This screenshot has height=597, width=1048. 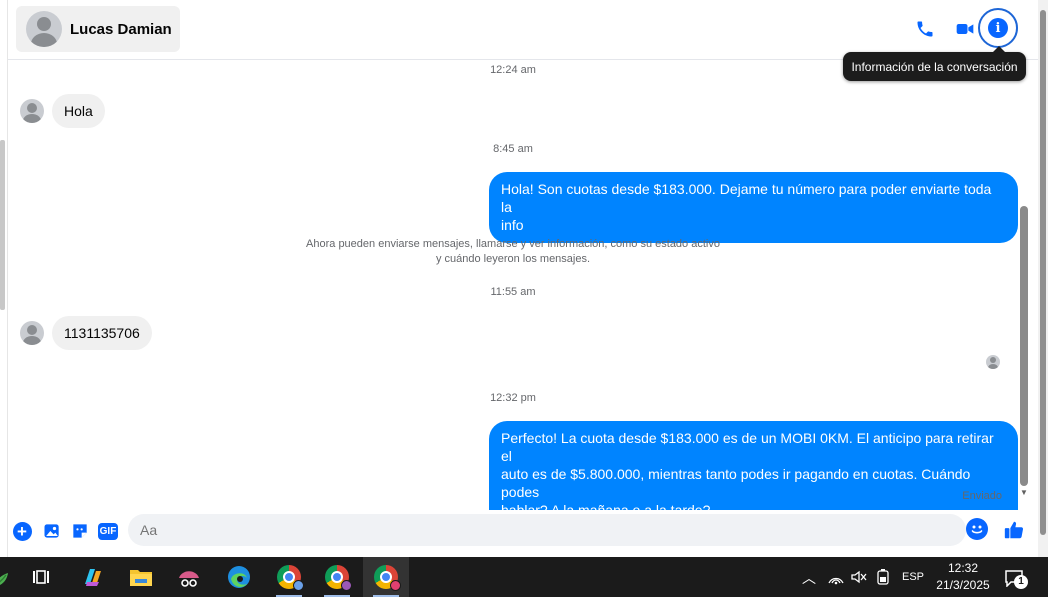 What do you see at coordinates (963, 577) in the screenshot?
I see `system-clock: 12:32 21/3/2025` at bounding box center [963, 577].